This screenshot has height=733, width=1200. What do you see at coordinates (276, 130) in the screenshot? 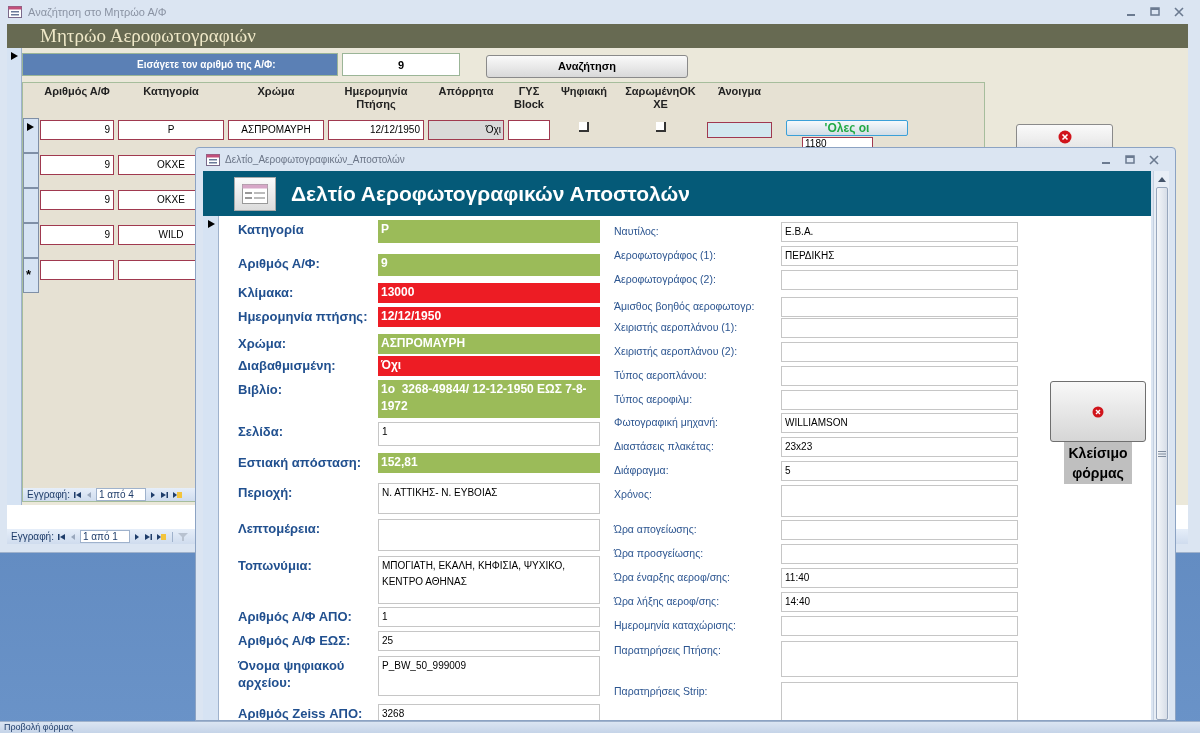
I see `table-cell: ΑΣΠΡΟΜΑΥΡΗ` at bounding box center [276, 130].